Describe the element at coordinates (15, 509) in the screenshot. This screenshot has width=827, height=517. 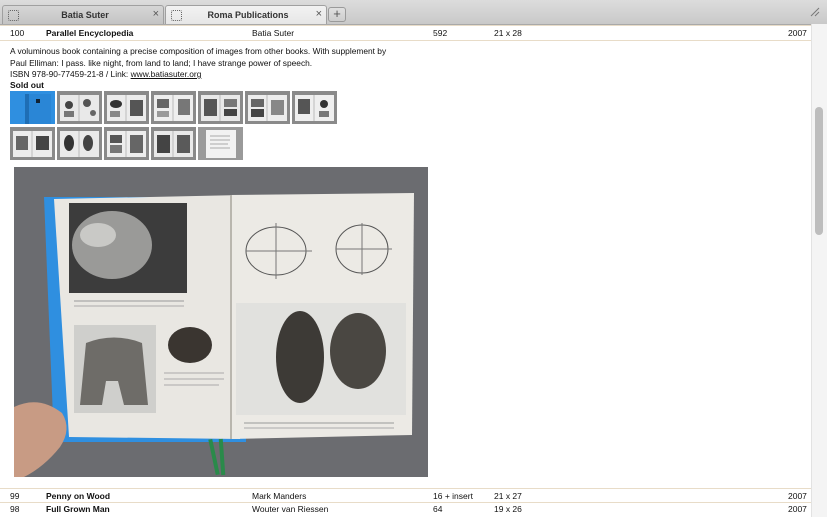
I see `item-number: 98` at that location.